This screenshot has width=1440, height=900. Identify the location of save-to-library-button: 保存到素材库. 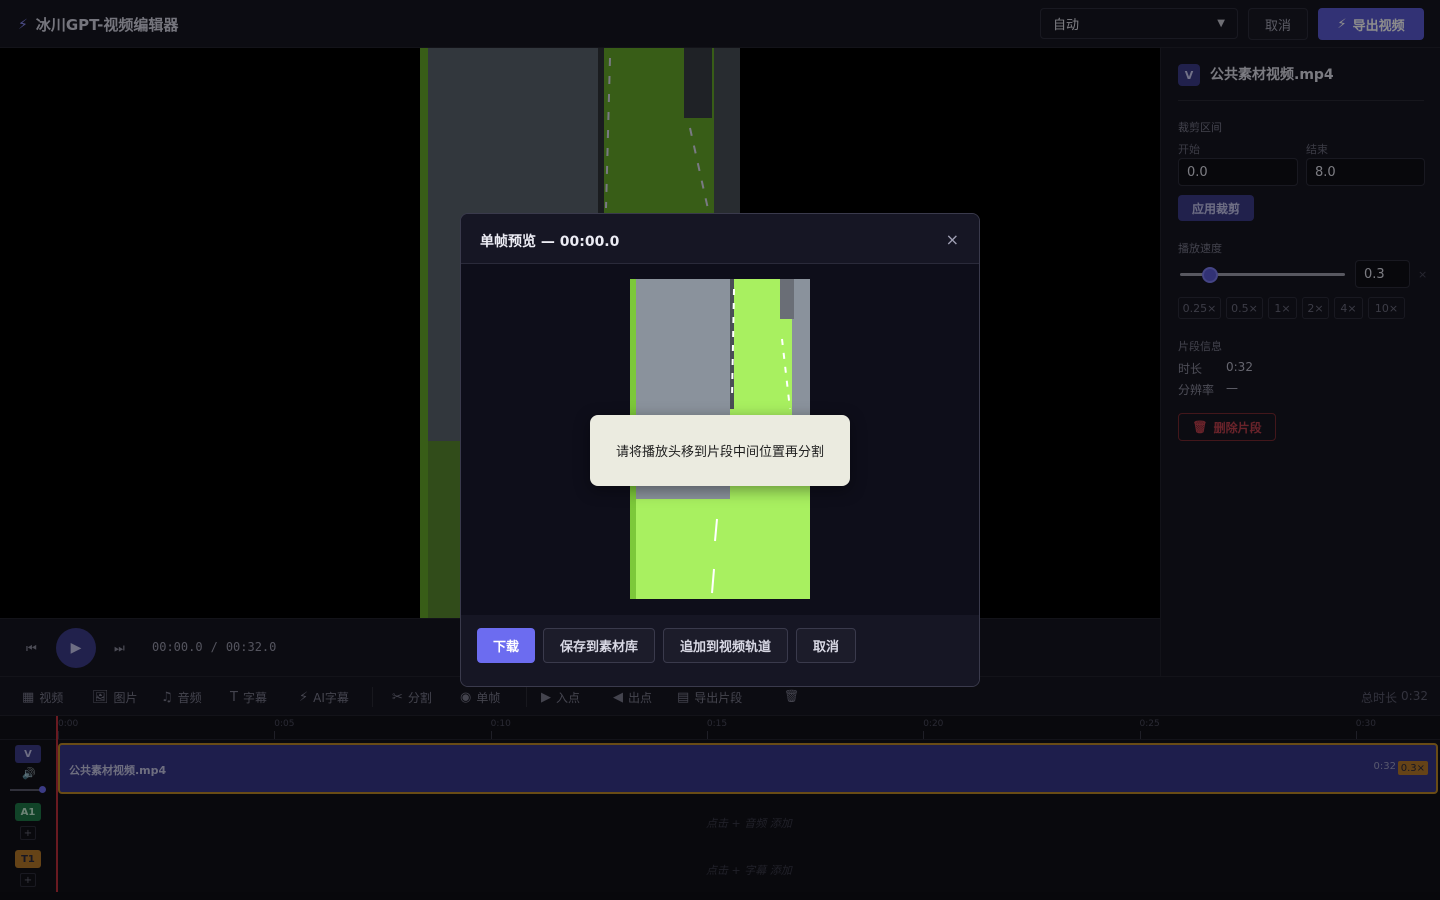
(599, 645).